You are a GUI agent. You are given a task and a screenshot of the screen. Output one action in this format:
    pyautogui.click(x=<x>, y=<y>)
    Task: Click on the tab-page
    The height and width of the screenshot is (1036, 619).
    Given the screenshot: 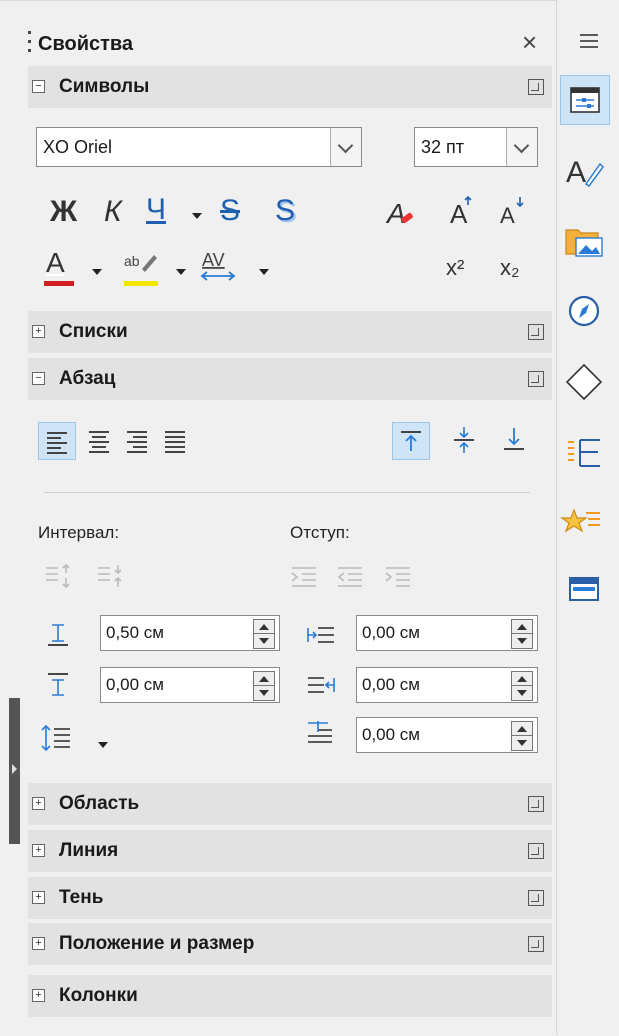 What is the action you would take?
    pyautogui.click(x=585, y=453)
    